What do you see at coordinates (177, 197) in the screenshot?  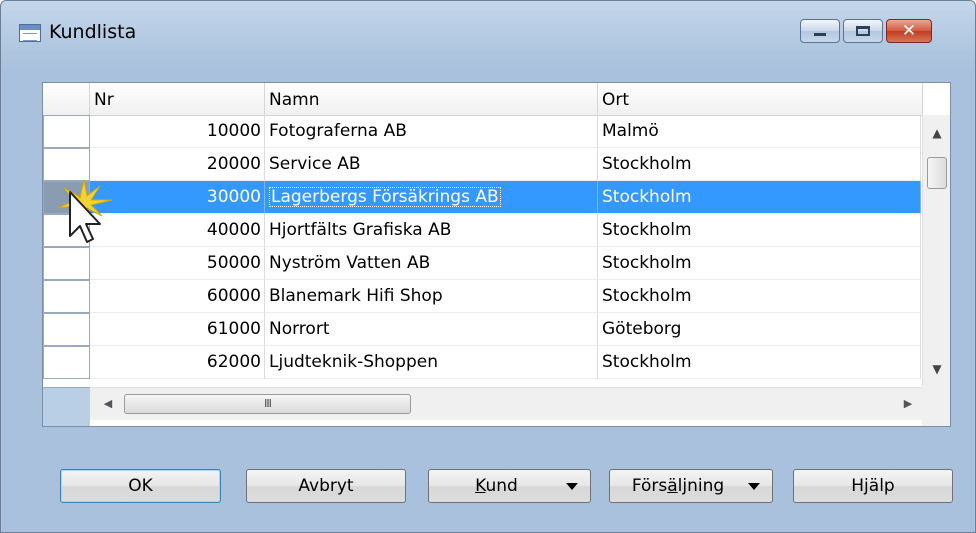 I see `cell-nr: 30000` at bounding box center [177, 197].